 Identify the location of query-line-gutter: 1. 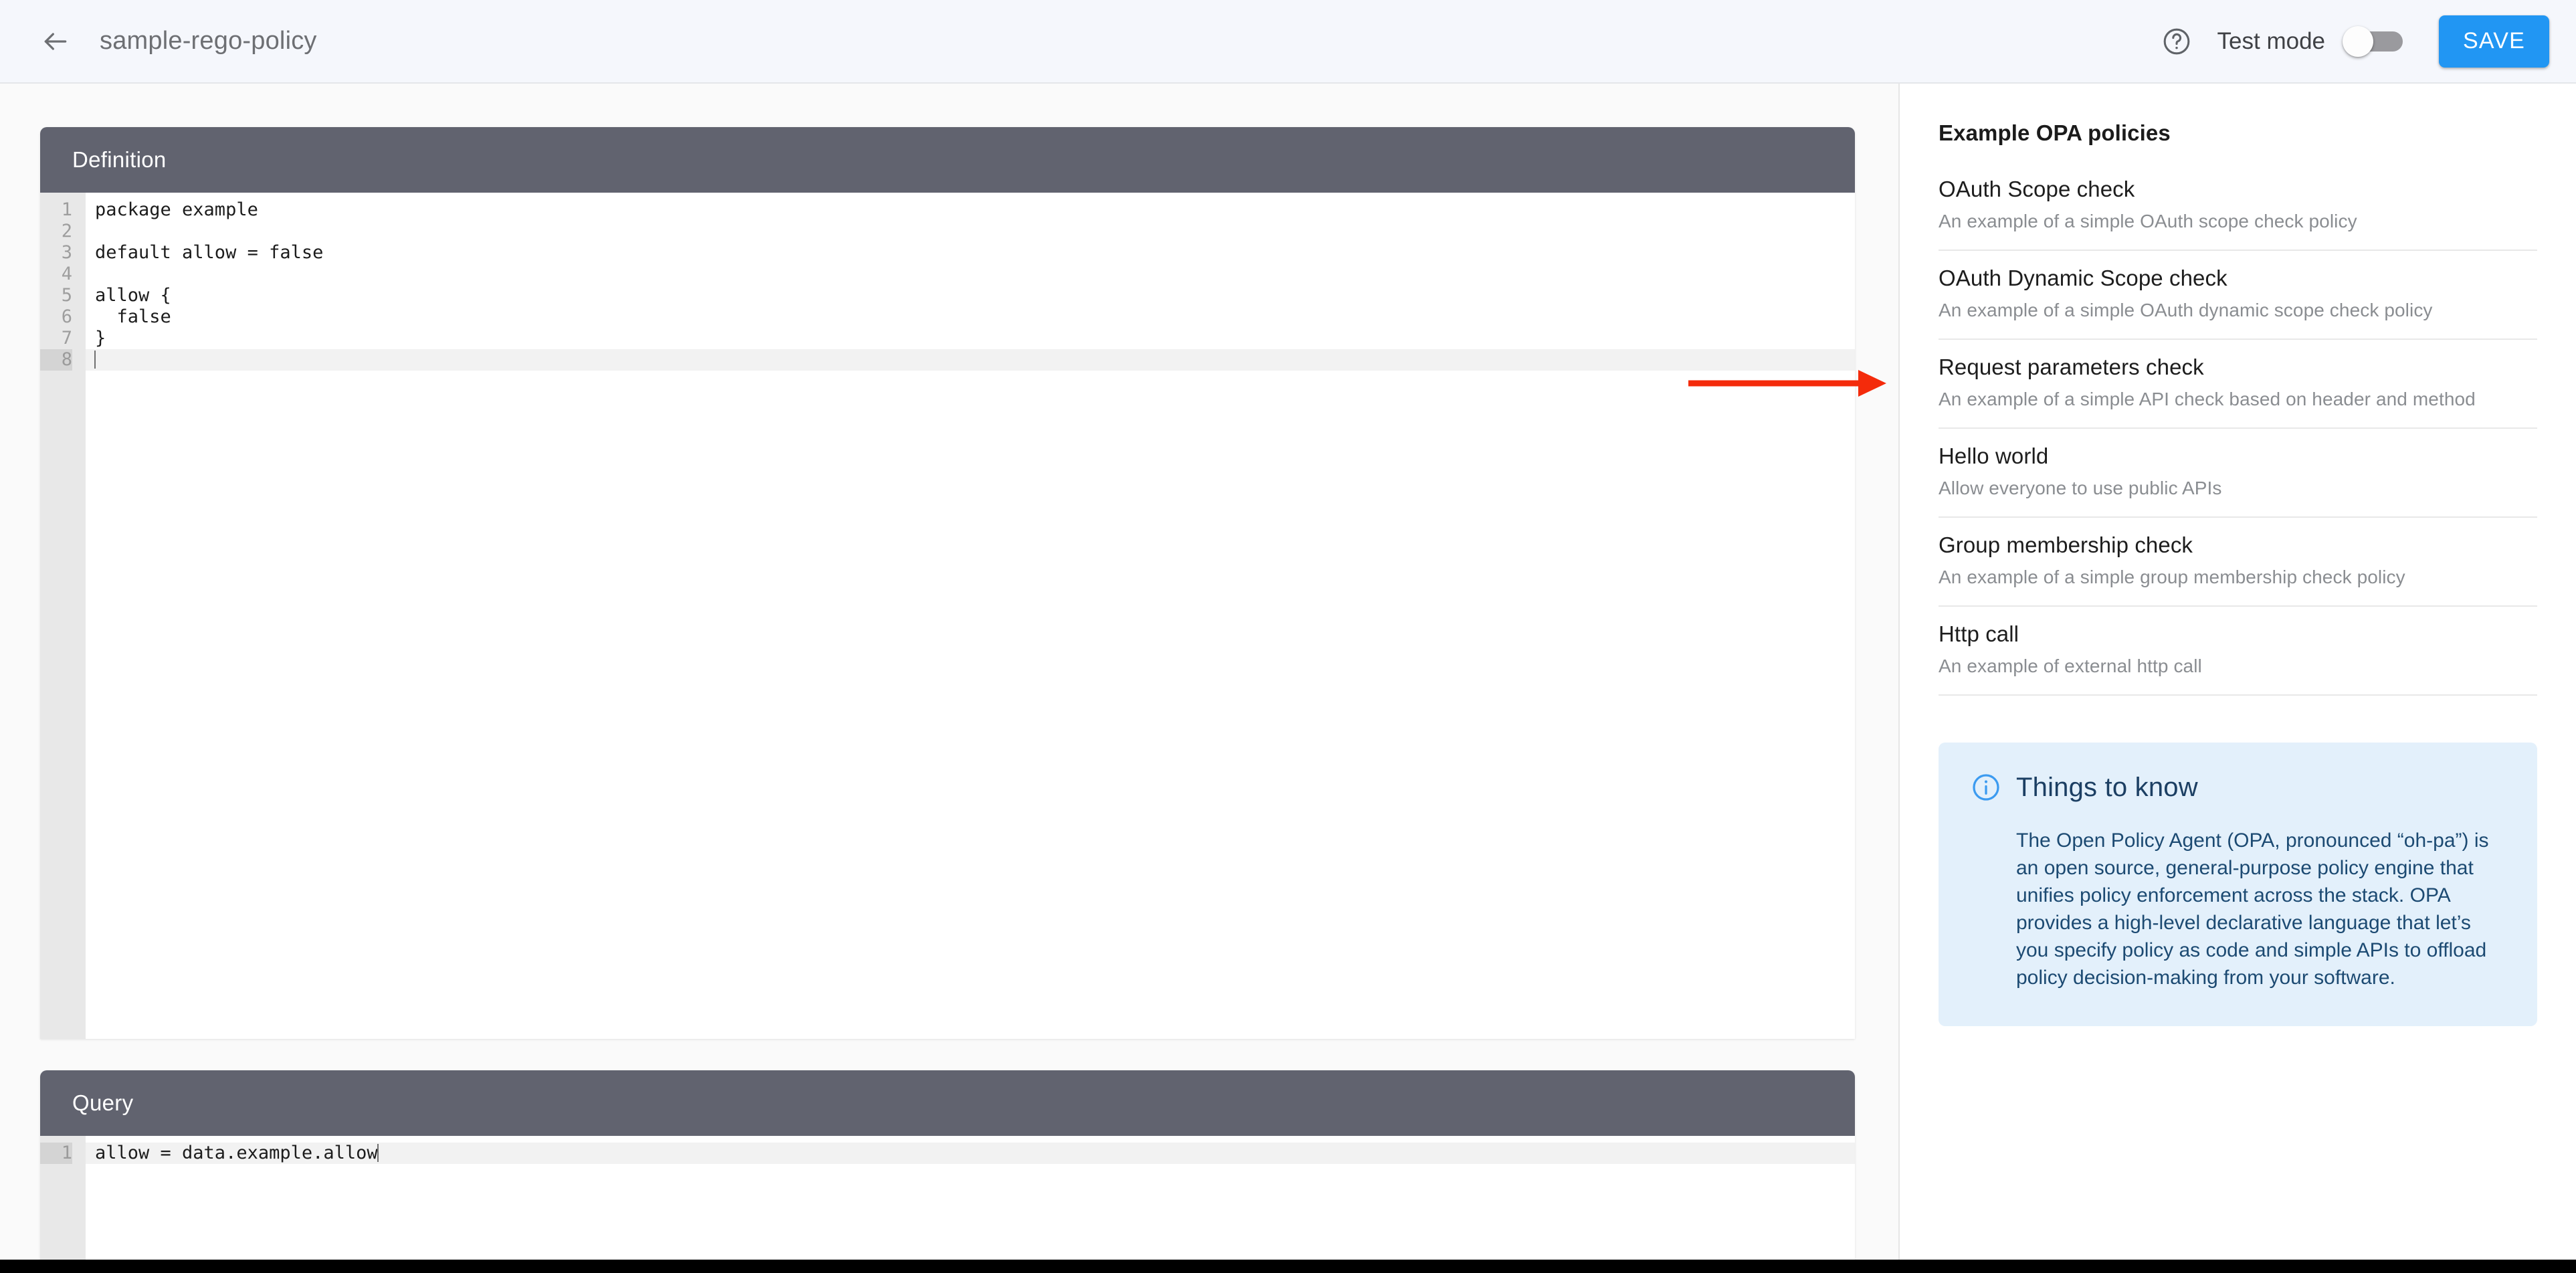
(63, 1204).